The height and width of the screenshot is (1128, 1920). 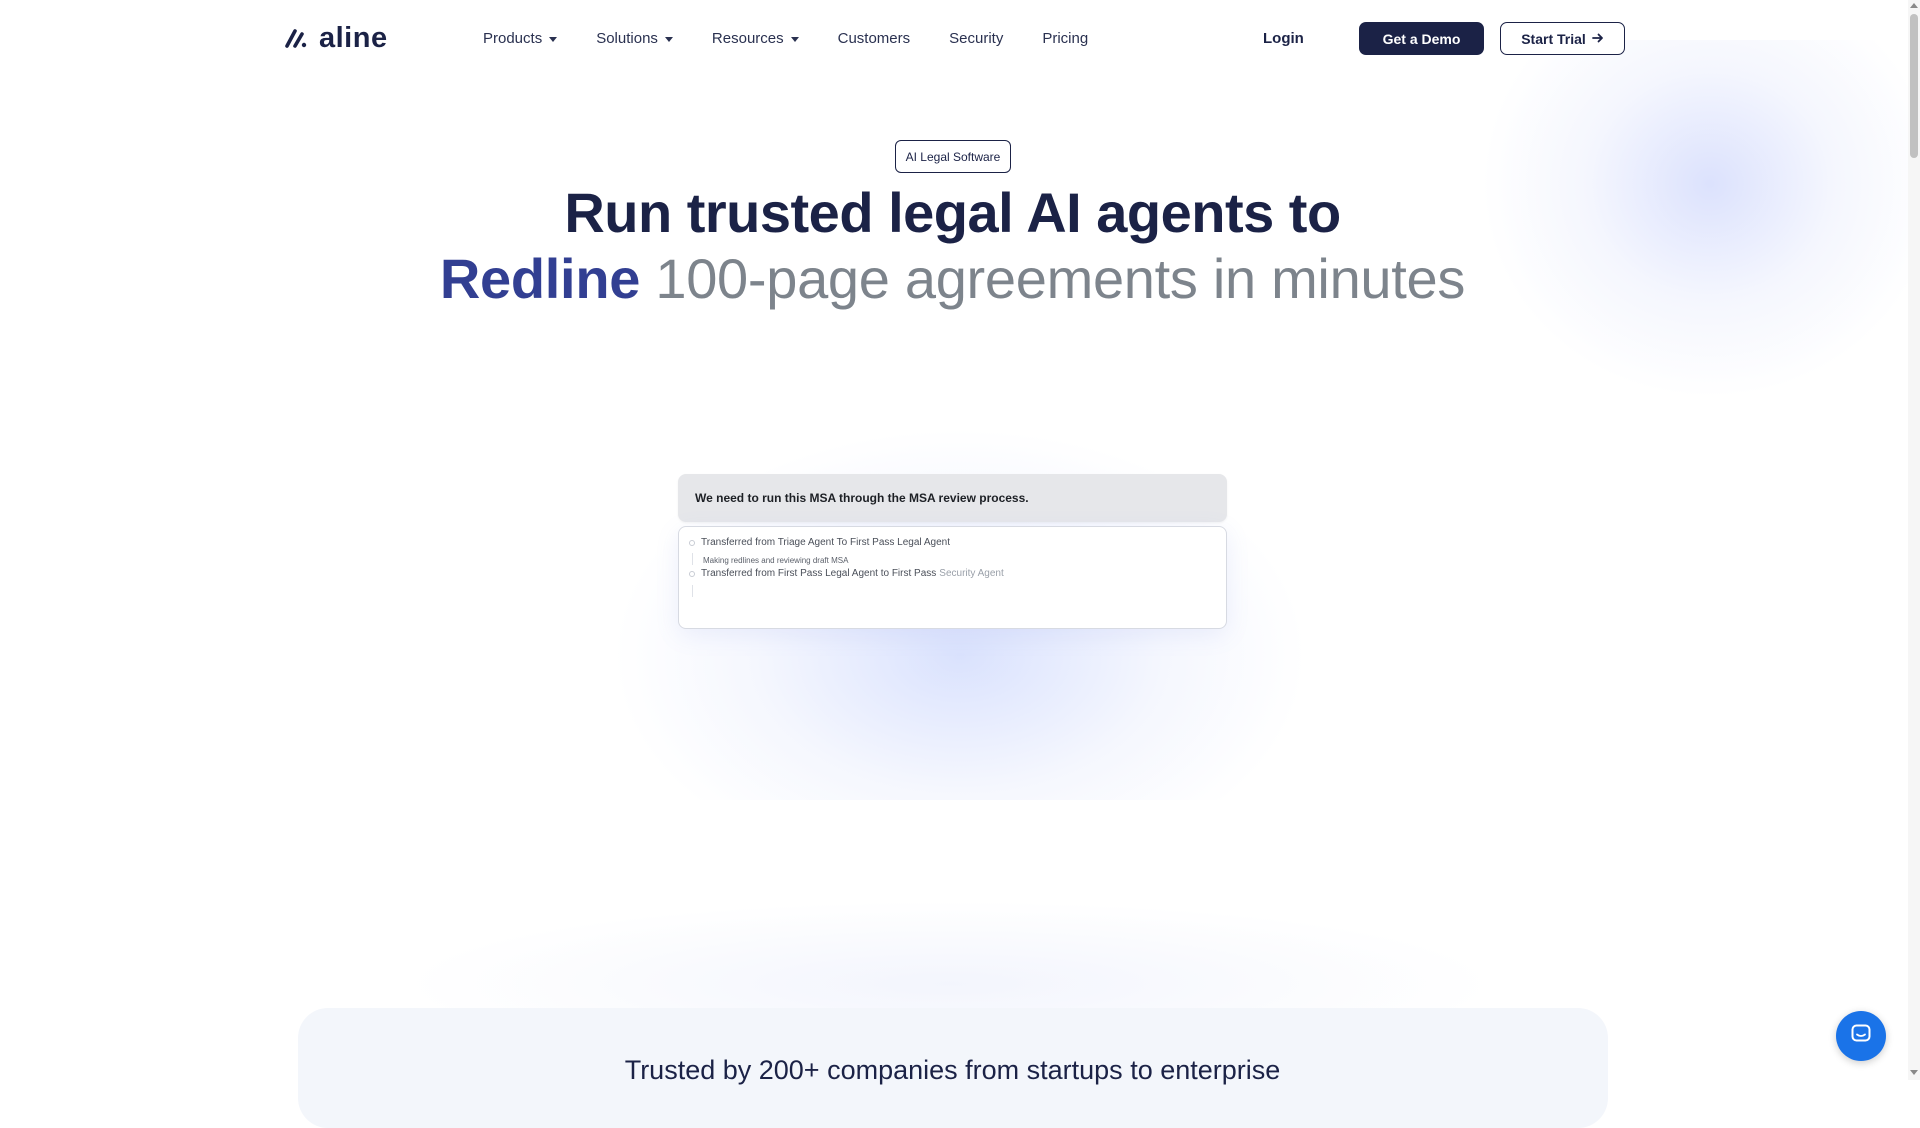 I want to click on chat-bubble-icon, so click(x=1861, y=1036).